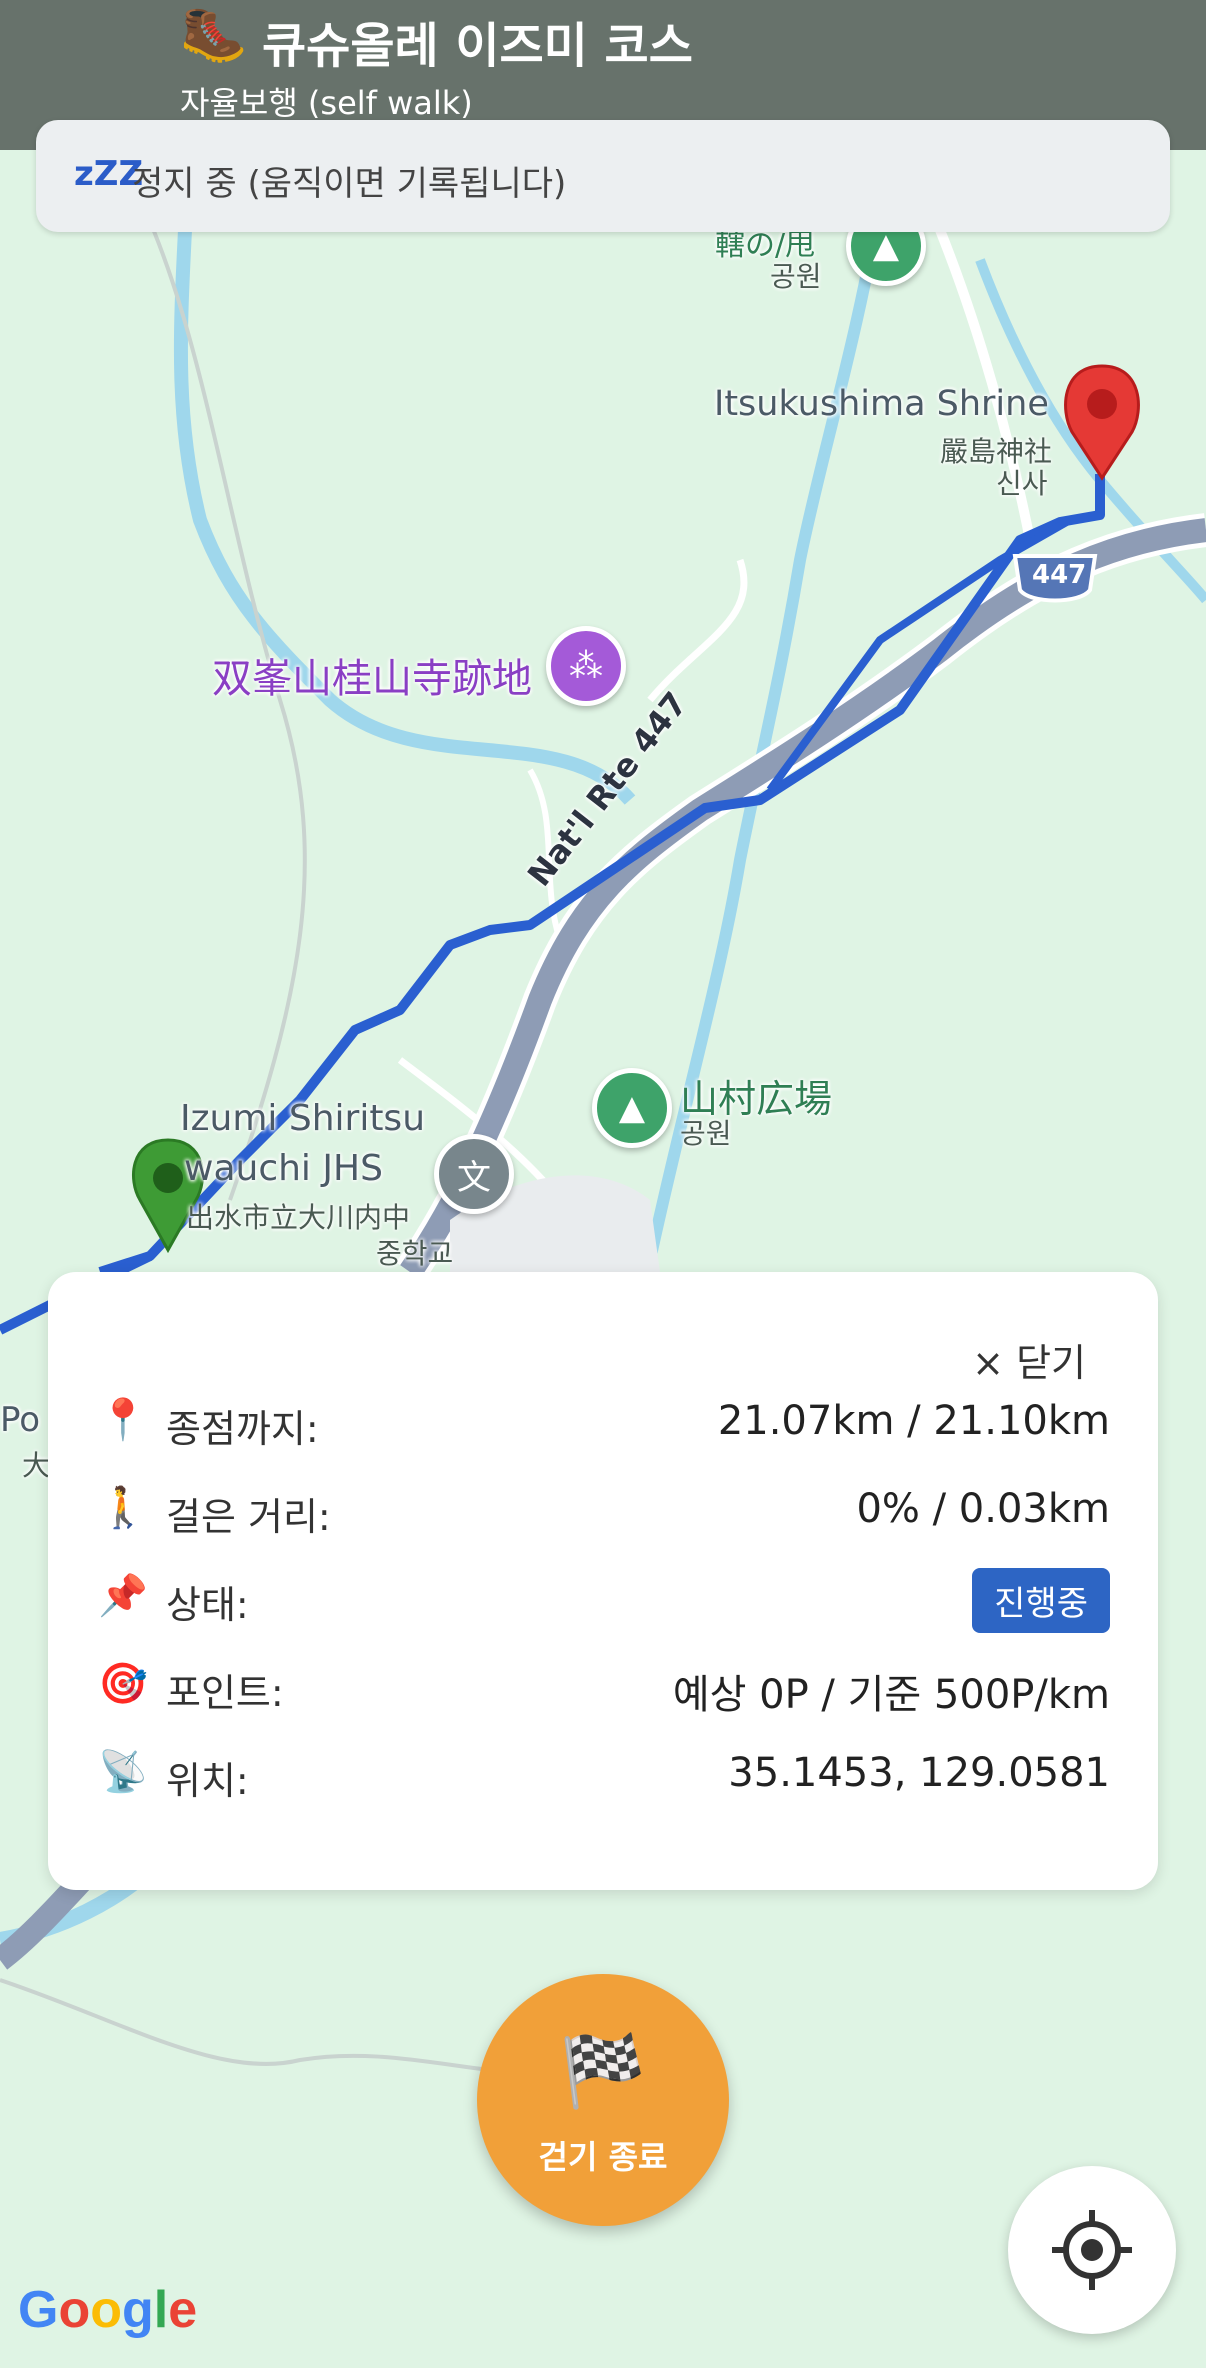  What do you see at coordinates (36, 1465) in the screenshot?
I see `map-label-left-partial-jp: 大` at bounding box center [36, 1465].